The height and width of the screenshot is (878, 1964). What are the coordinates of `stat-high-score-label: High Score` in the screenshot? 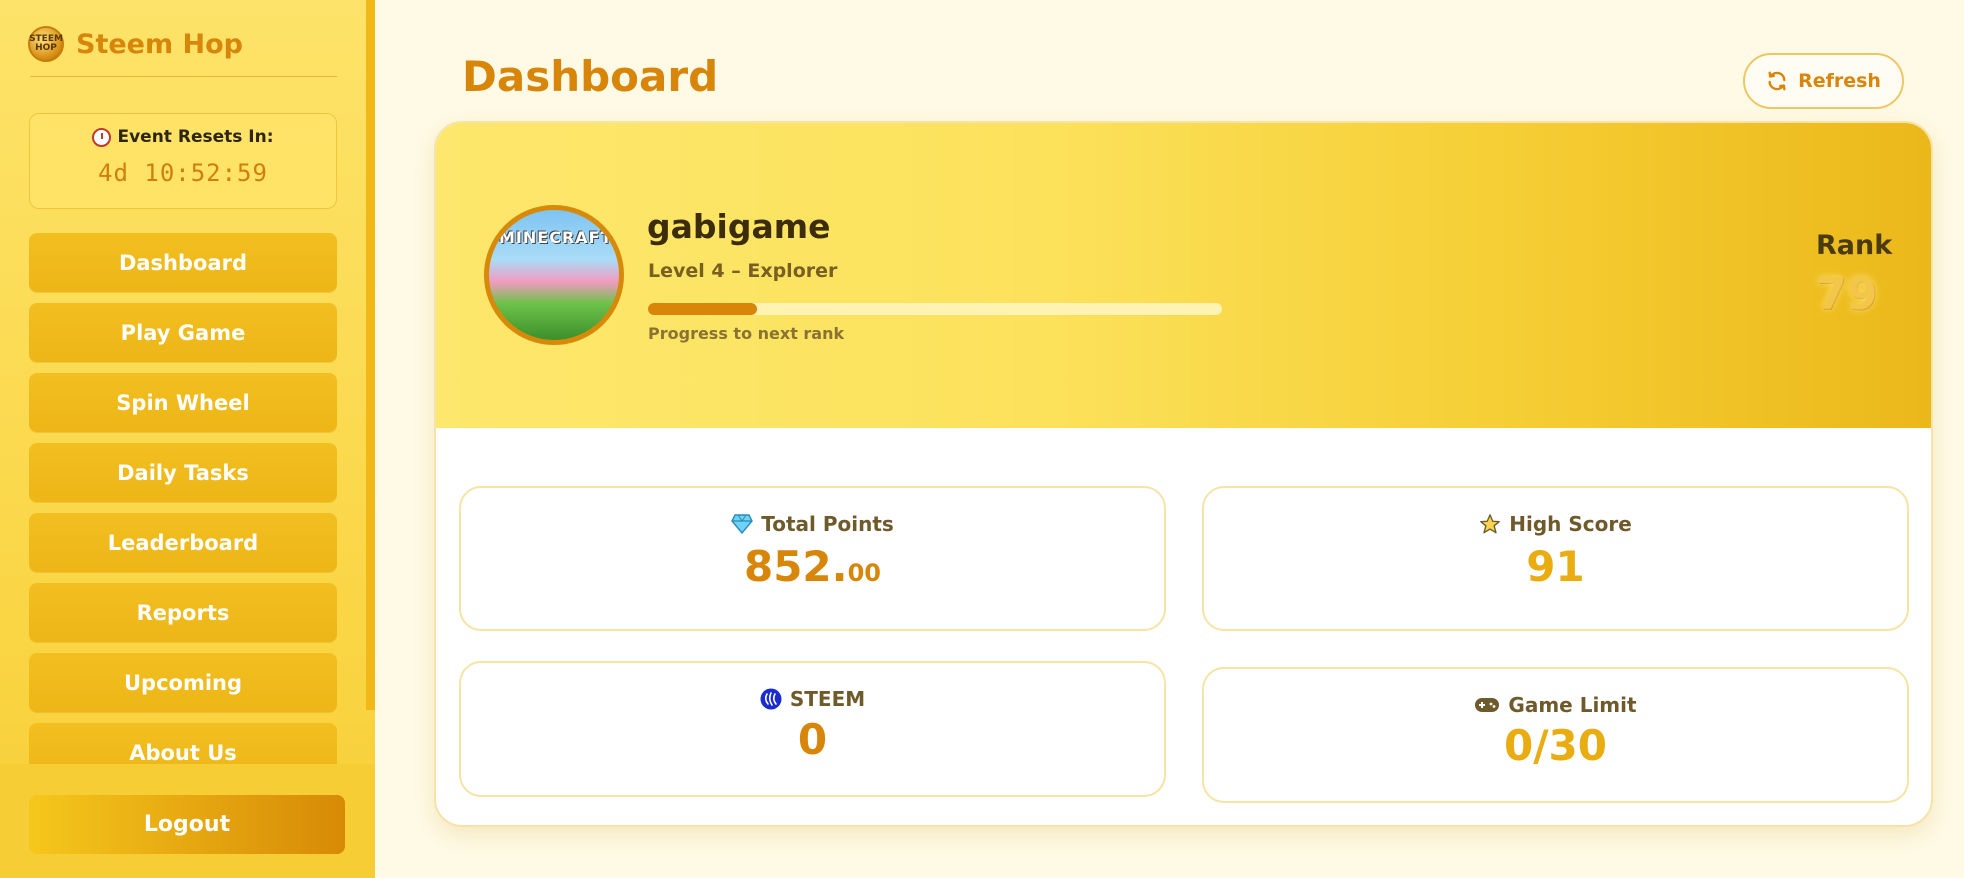 It's located at (1555, 524).